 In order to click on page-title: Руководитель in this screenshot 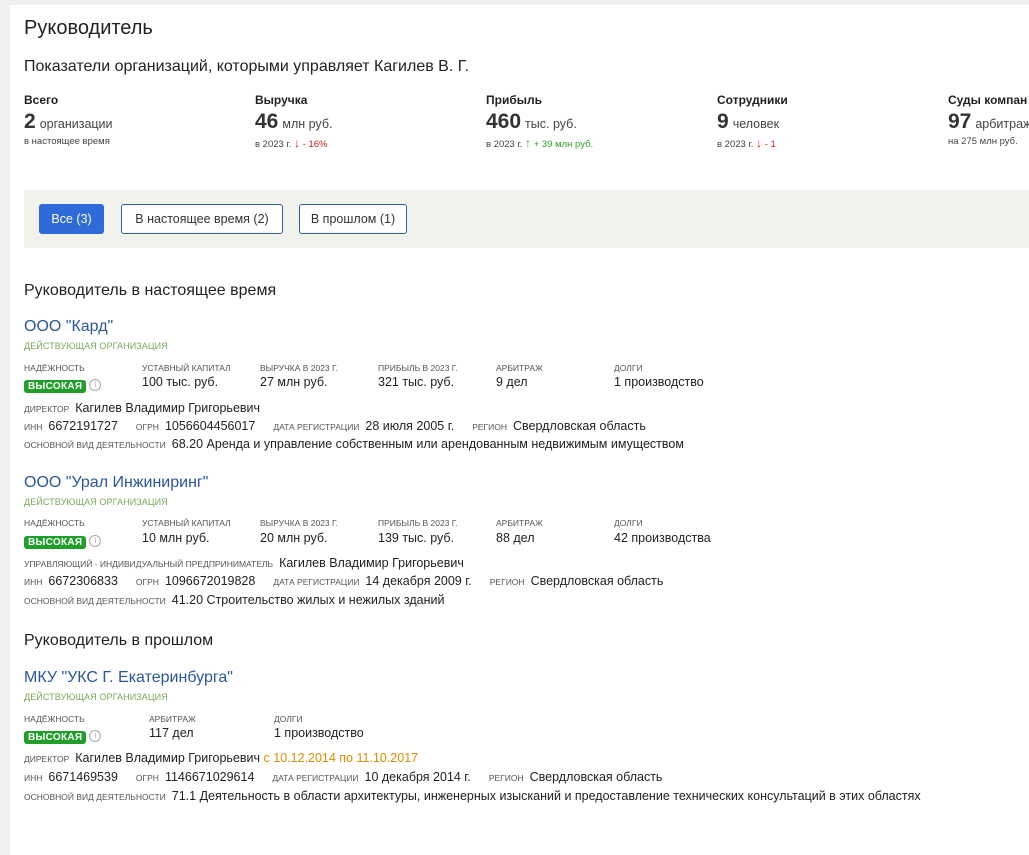, I will do `click(88, 28)`.